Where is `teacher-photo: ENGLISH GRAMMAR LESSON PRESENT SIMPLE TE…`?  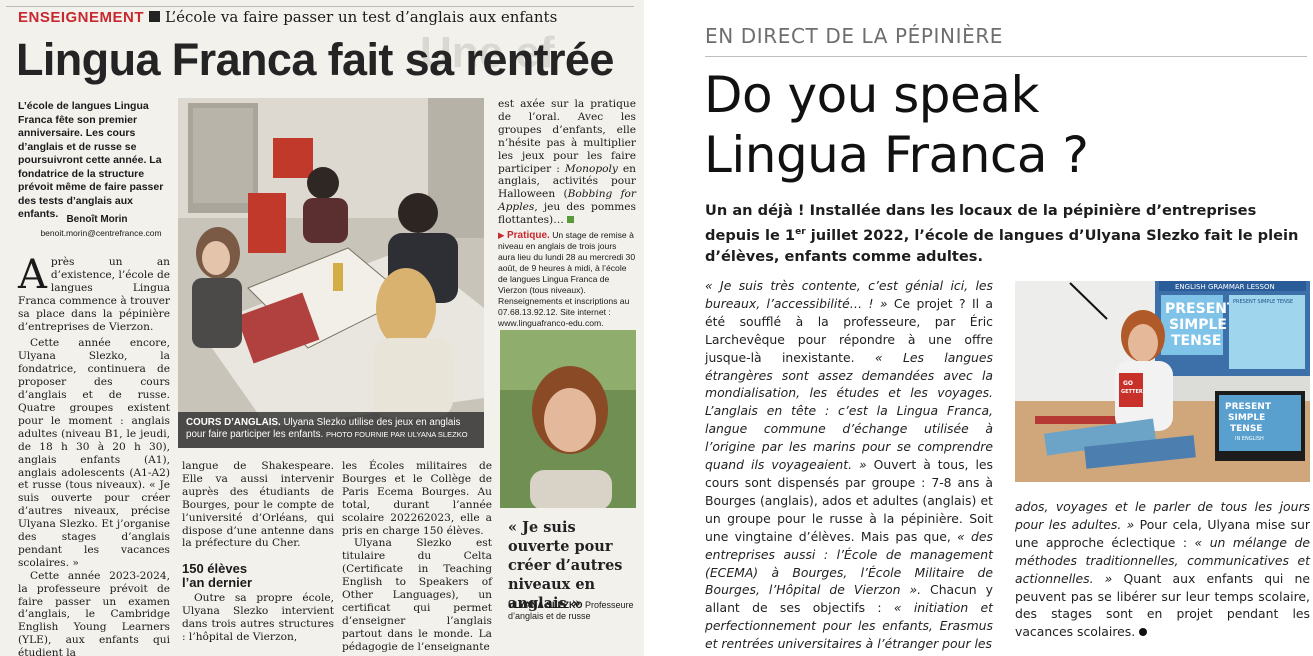
teacher-photo: ENGLISH GRAMMAR LESSON PRESENT SIMPLE TE… is located at coordinates (1162, 381).